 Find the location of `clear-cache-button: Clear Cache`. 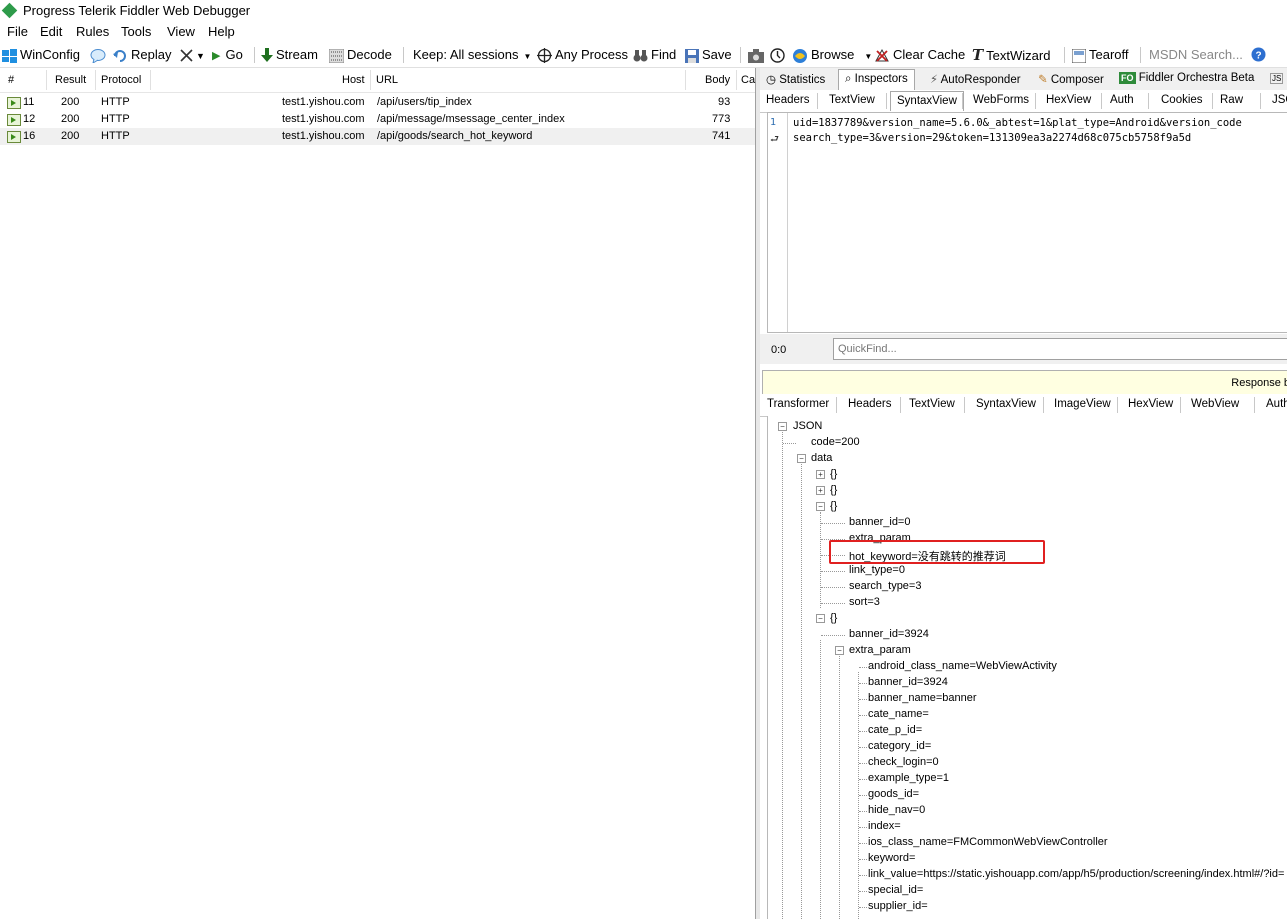

clear-cache-button: Clear Cache is located at coordinates (919, 55).